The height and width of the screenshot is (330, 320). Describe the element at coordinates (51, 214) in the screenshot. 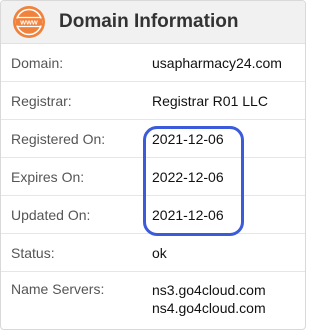

I see `row-label: Updated On:` at that location.